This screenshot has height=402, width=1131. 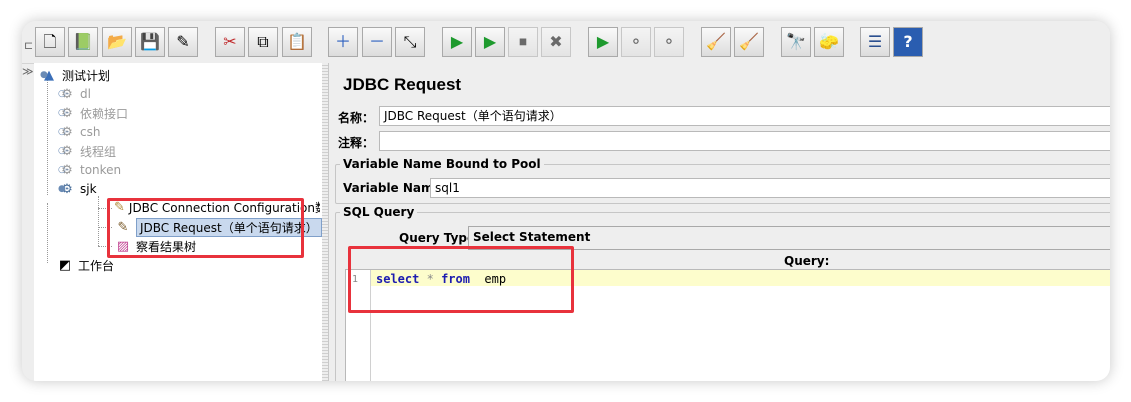 I want to click on reset-search-button: 🧽, so click(x=829, y=42).